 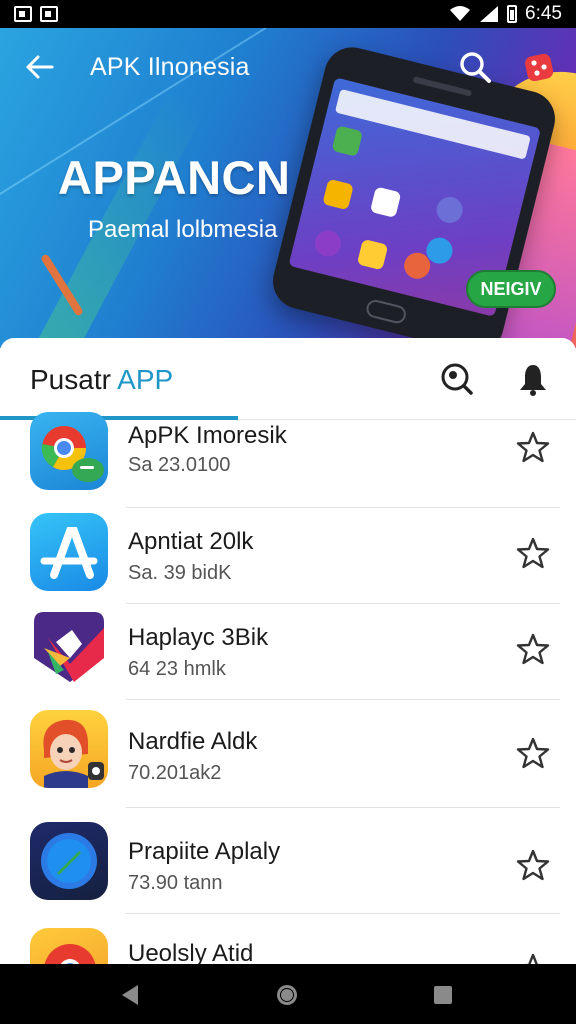 What do you see at coordinates (288, 67) in the screenshot?
I see `app-bar: APK Ilnonesia` at bounding box center [288, 67].